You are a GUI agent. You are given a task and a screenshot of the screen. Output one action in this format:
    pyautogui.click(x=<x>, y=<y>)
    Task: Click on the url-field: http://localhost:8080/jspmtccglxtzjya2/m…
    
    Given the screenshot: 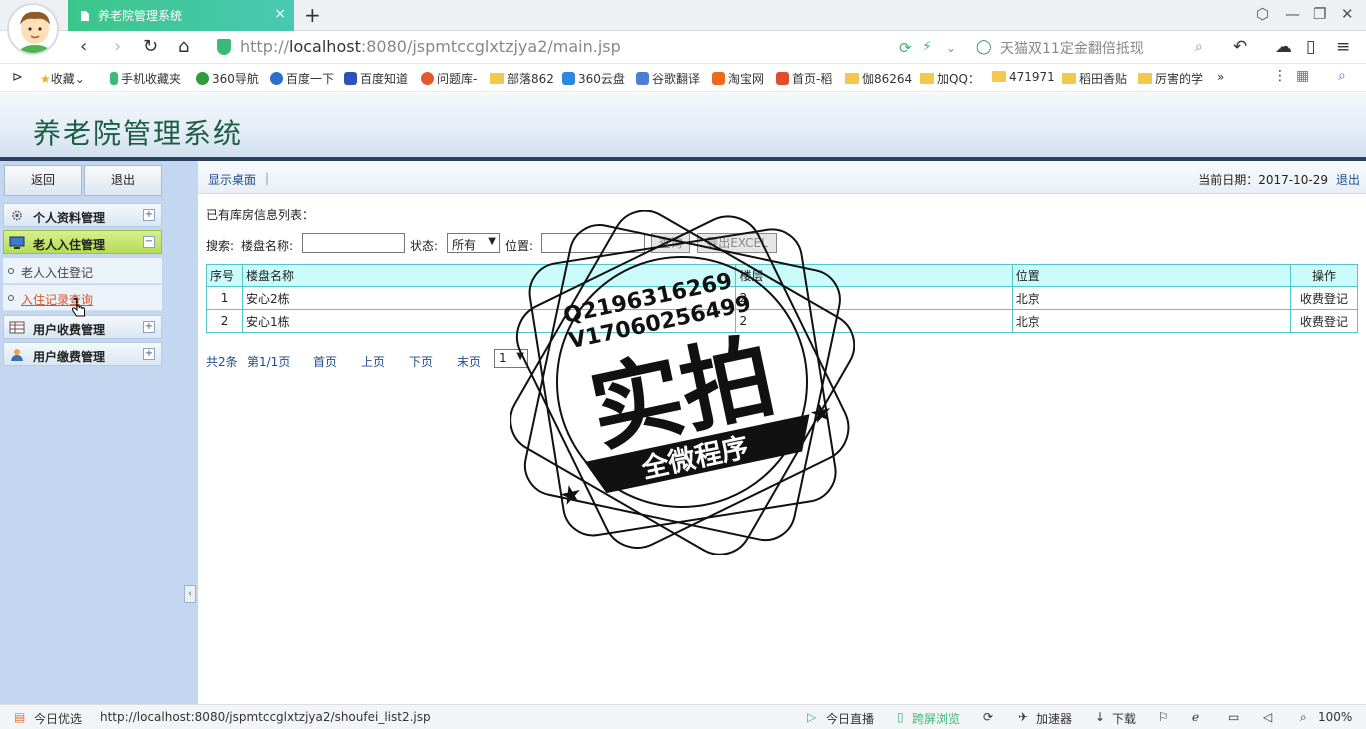 What is the action you would take?
    pyautogui.click(x=430, y=46)
    